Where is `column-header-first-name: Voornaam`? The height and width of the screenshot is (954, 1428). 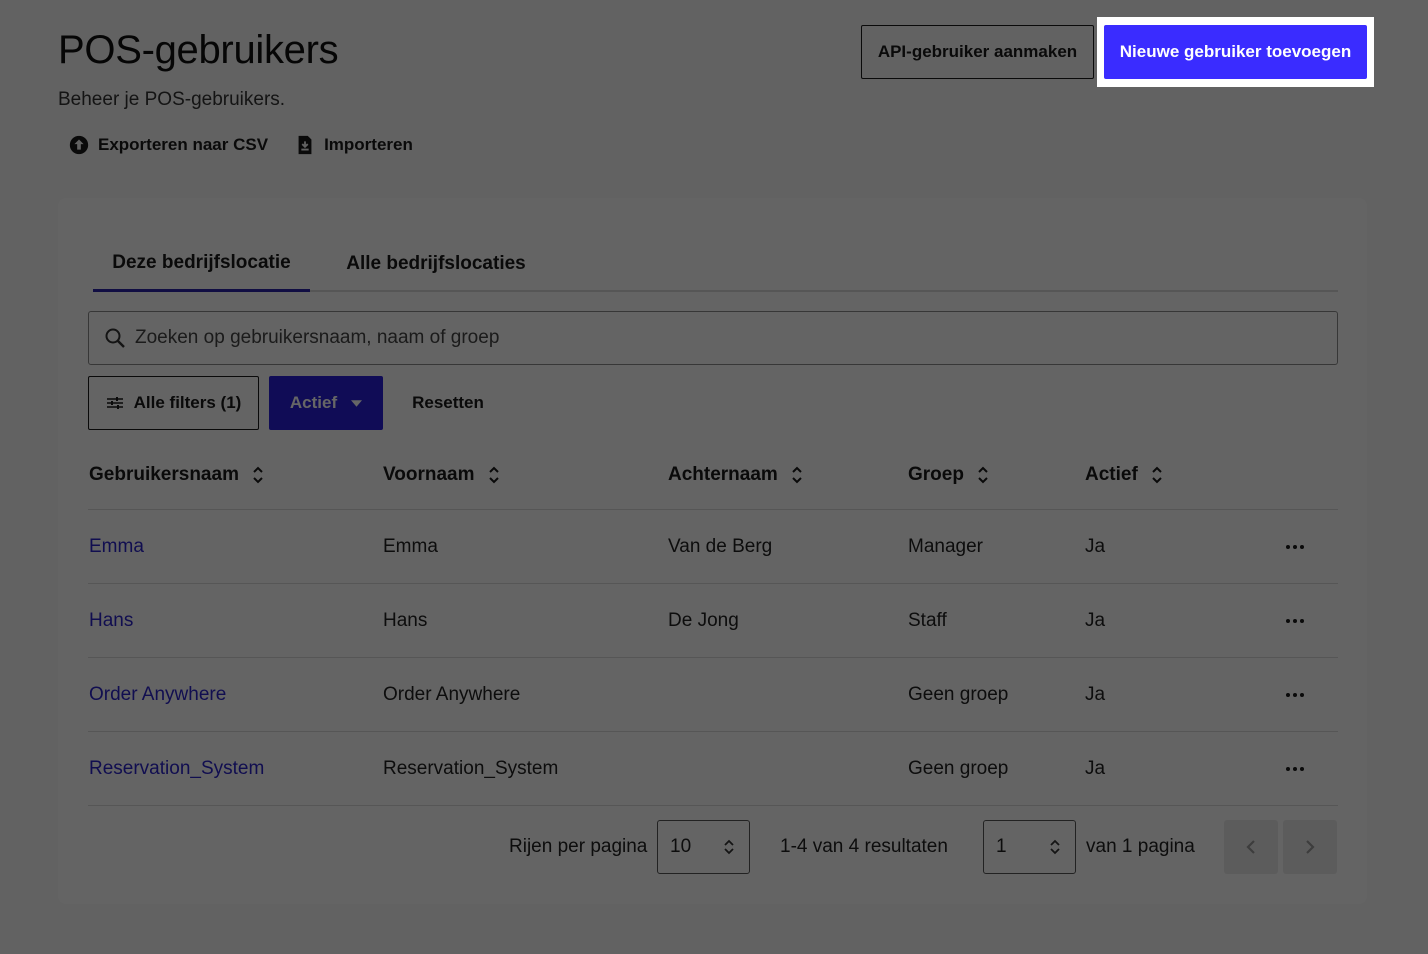 column-header-first-name: Voornaam is located at coordinates (442, 475).